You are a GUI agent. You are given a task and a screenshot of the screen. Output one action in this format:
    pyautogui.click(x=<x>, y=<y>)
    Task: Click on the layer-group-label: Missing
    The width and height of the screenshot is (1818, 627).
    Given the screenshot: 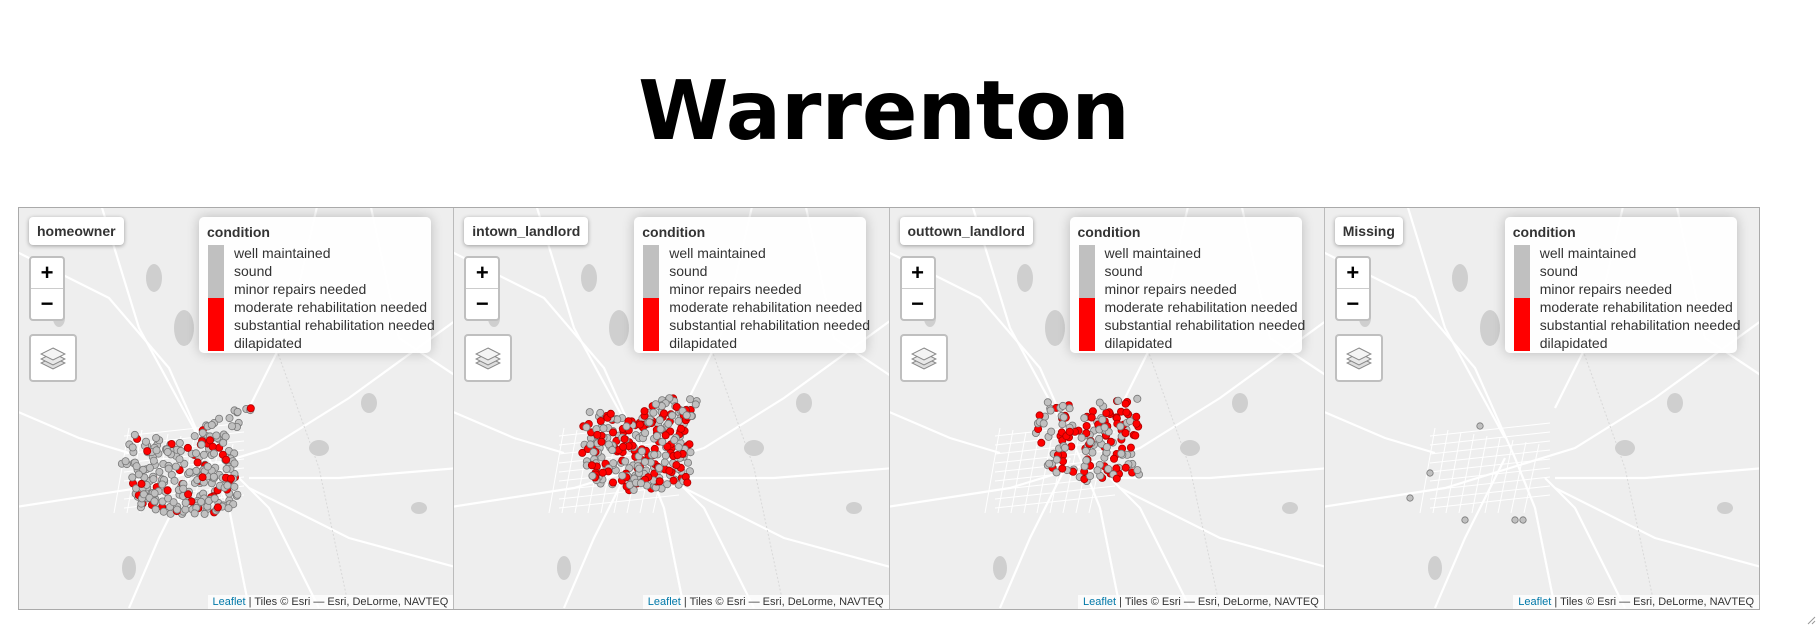 What is the action you would take?
    pyautogui.click(x=1368, y=231)
    